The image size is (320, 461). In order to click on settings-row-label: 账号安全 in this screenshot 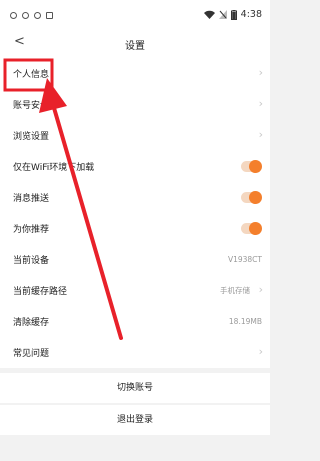, I will do `click(31, 106)`.